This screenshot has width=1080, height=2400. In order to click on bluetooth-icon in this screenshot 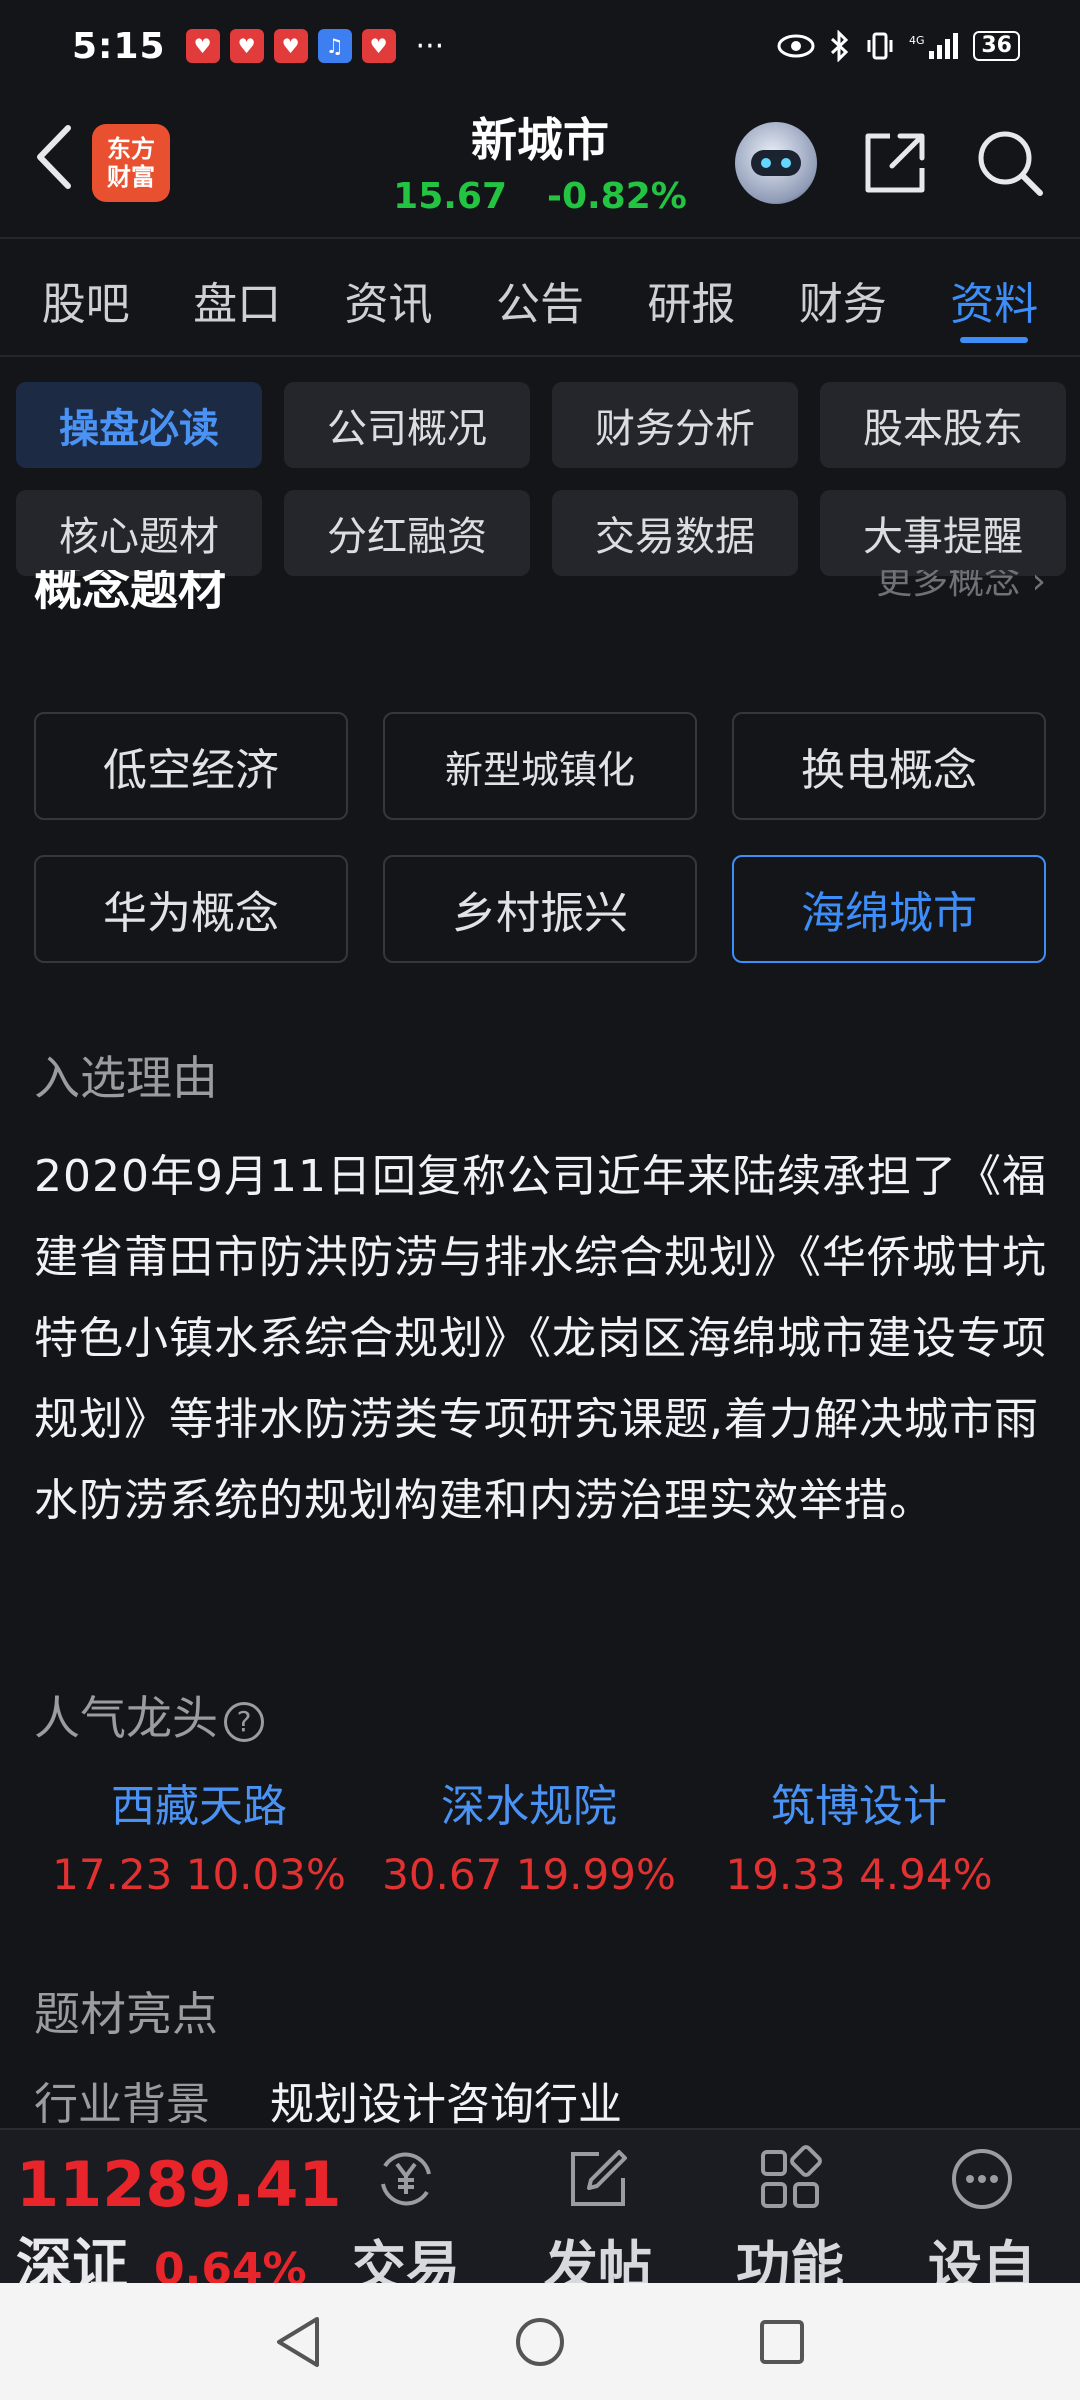, I will do `click(840, 46)`.